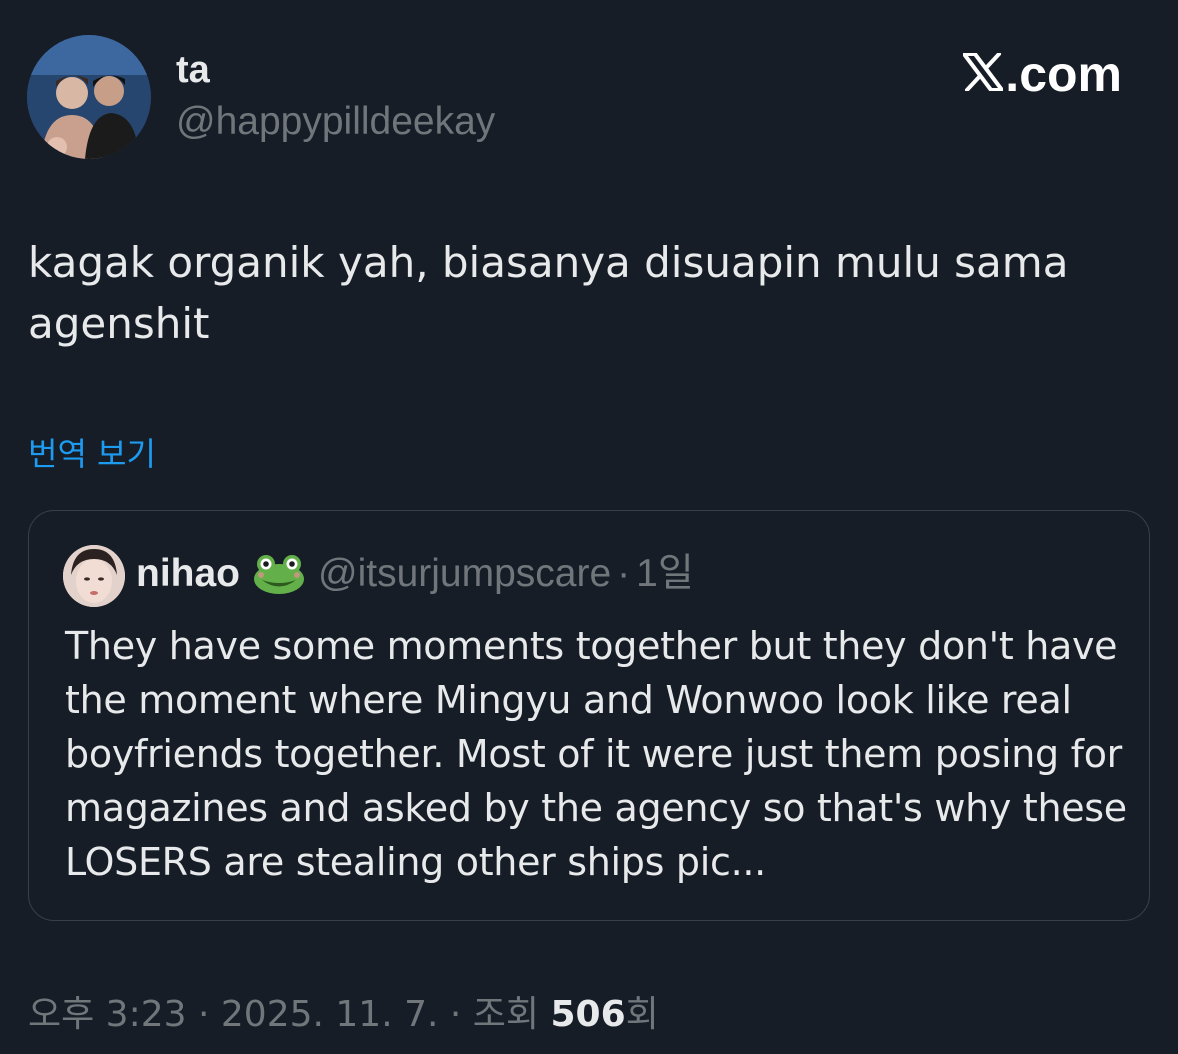 The height and width of the screenshot is (1054, 1178). I want to click on quoted-tweet-header: nihao @itsurjumpscare · 1일, so click(415, 574).